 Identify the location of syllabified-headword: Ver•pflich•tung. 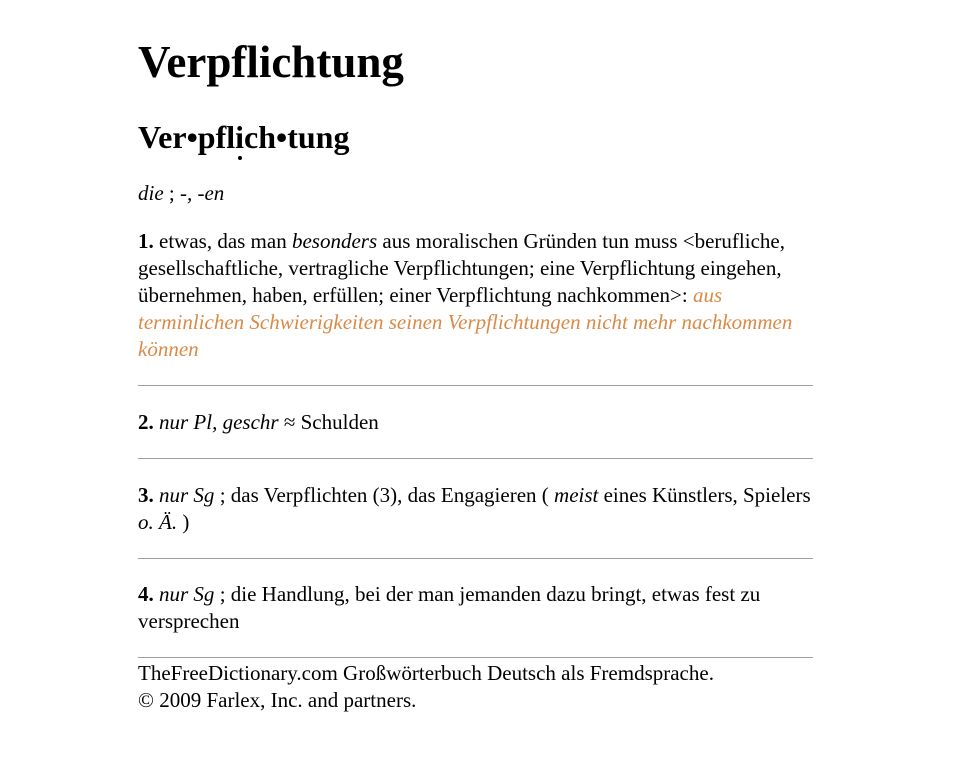
(475, 139).